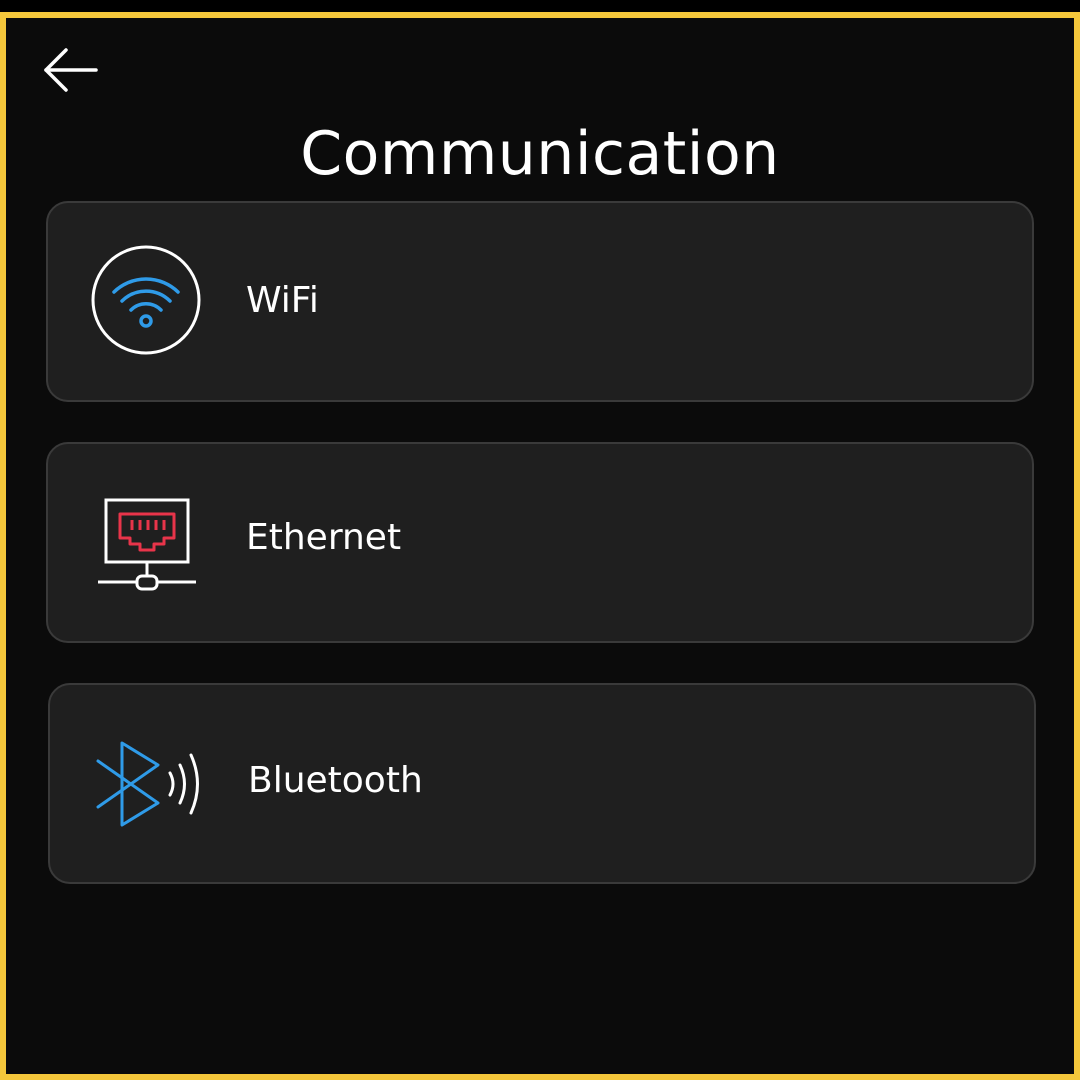 The width and height of the screenshot is (1080, 1080). What do you see at coordinates (282, 300) in the screenshot?
I see `wifi-label: WiFi` at bounding box center [282, 300].